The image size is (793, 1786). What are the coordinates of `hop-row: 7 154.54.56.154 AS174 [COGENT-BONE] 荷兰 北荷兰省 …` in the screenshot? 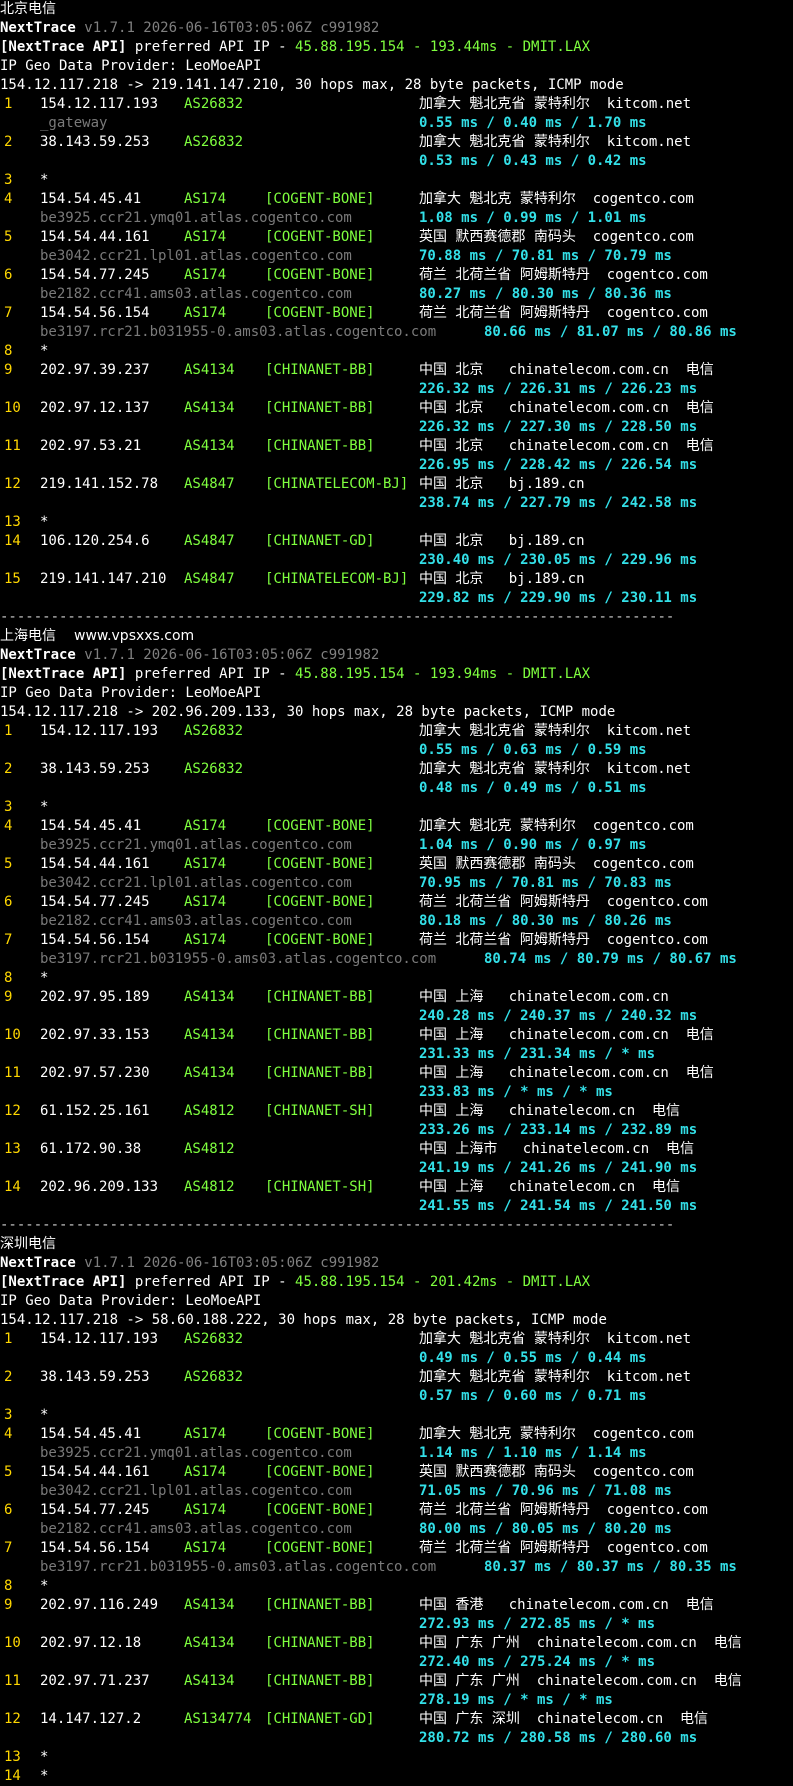 It's located at (396, 313).